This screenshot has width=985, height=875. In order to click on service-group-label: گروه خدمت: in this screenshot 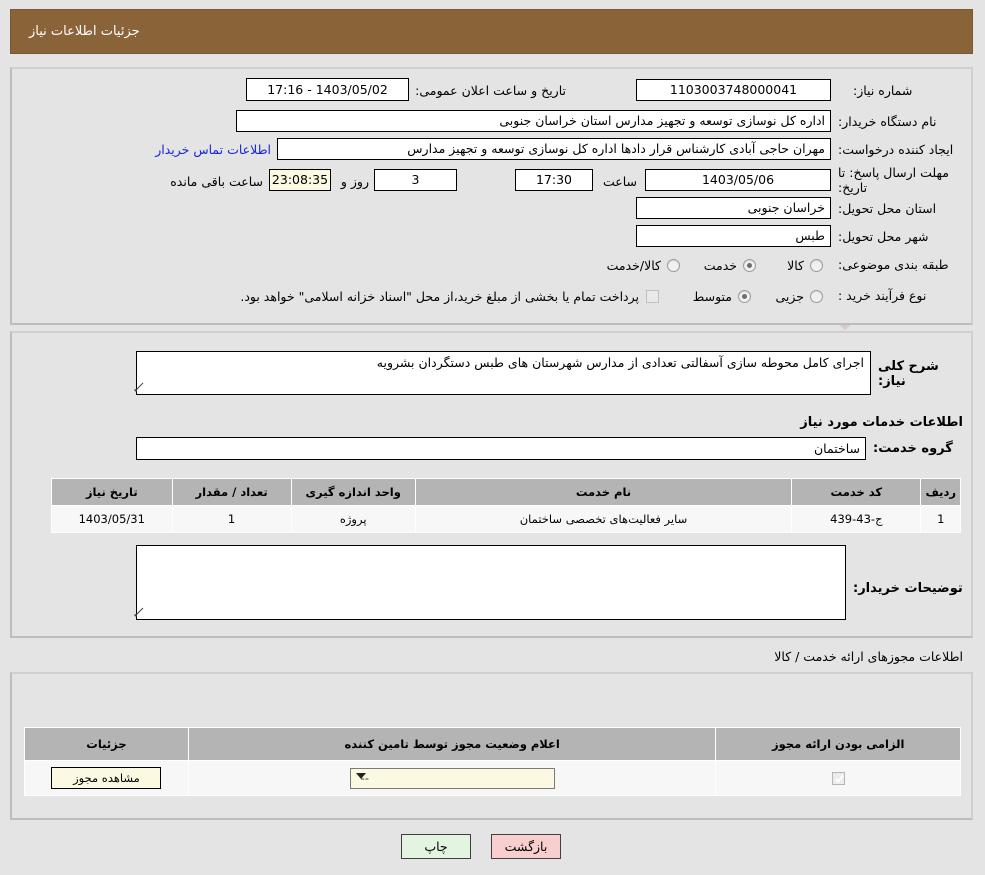, I will do `click(913, 448)`.